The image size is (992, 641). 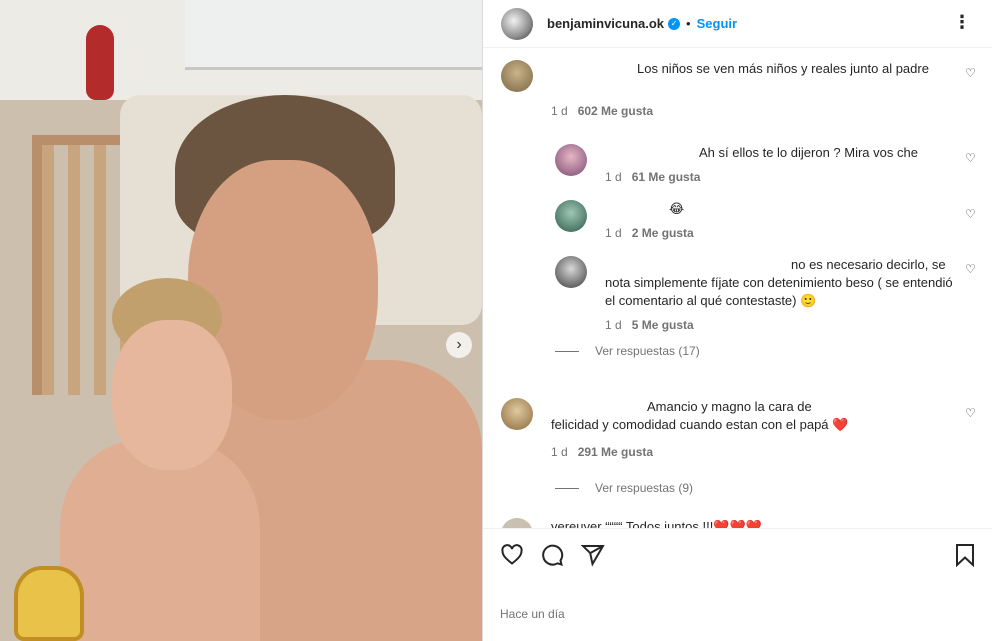 I want to click on view-replies-button: Ver respuestas (9), so click(x=624, y=488).